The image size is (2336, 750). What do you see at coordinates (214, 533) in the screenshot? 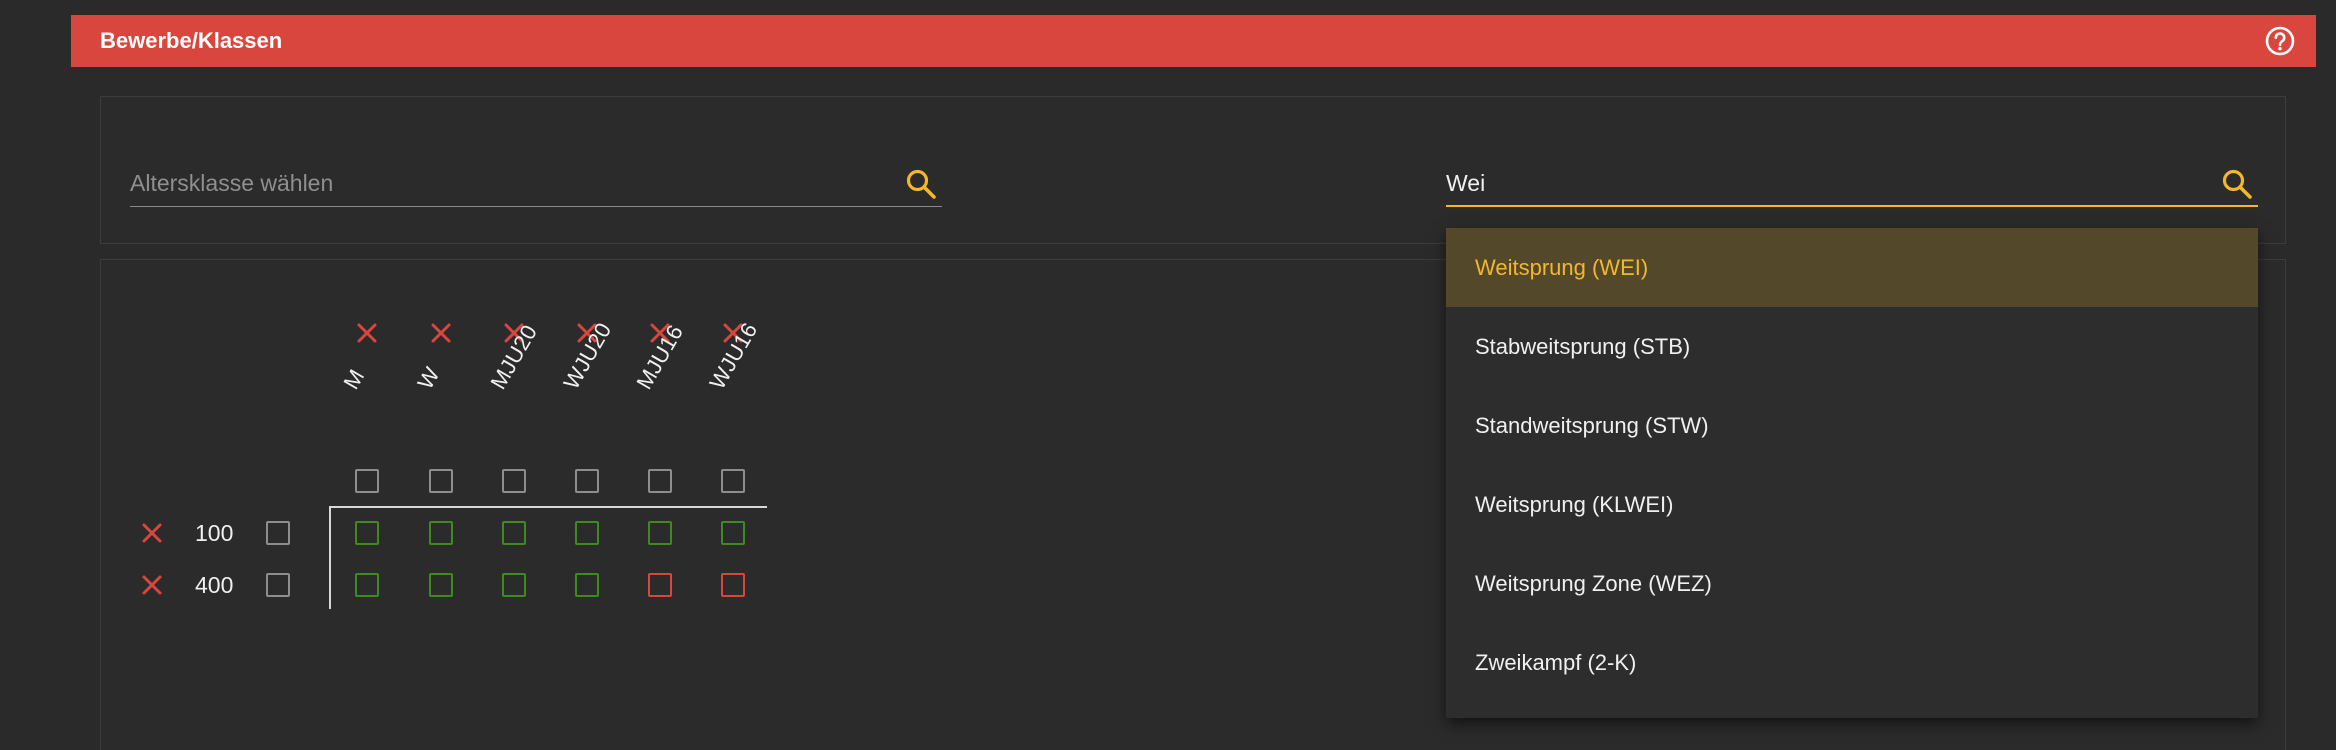
I see `row-label: 100` at bounding box center [214, 533].